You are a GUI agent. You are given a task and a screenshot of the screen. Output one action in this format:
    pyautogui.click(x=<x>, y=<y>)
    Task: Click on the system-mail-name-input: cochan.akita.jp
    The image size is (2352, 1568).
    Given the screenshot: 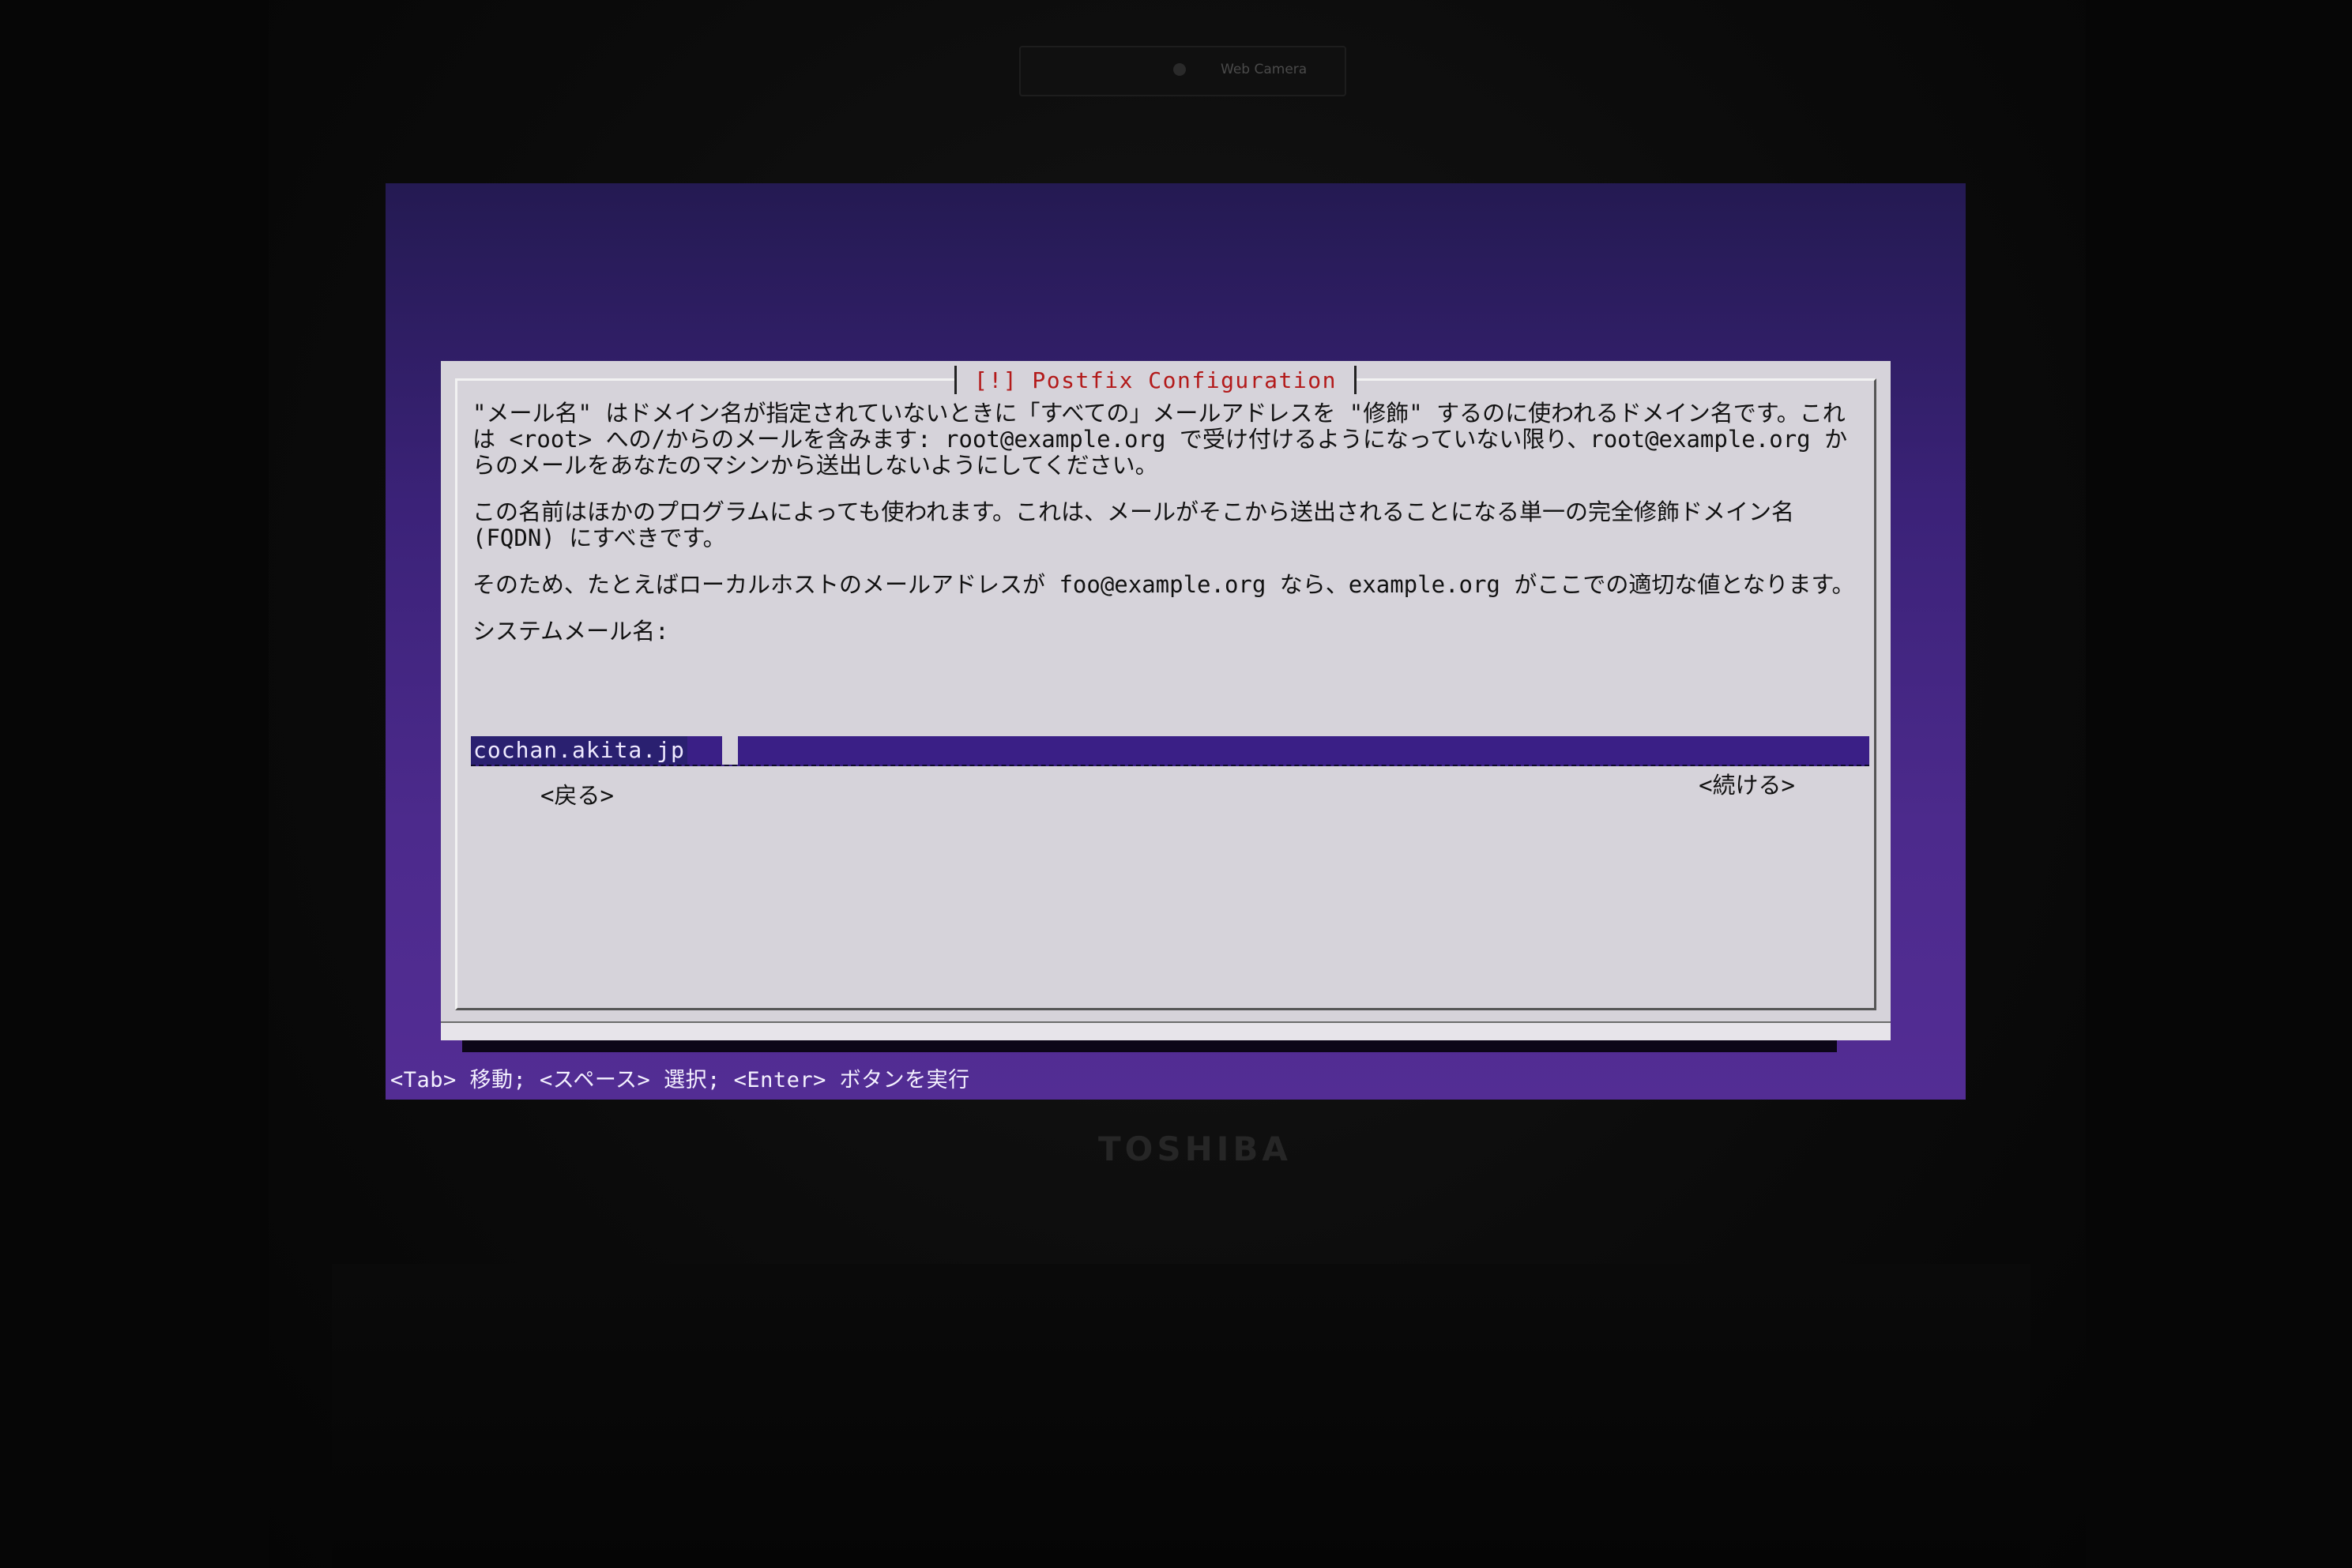 What is the action you would take?
    pyautogui.click(x=1170, y=751)
    